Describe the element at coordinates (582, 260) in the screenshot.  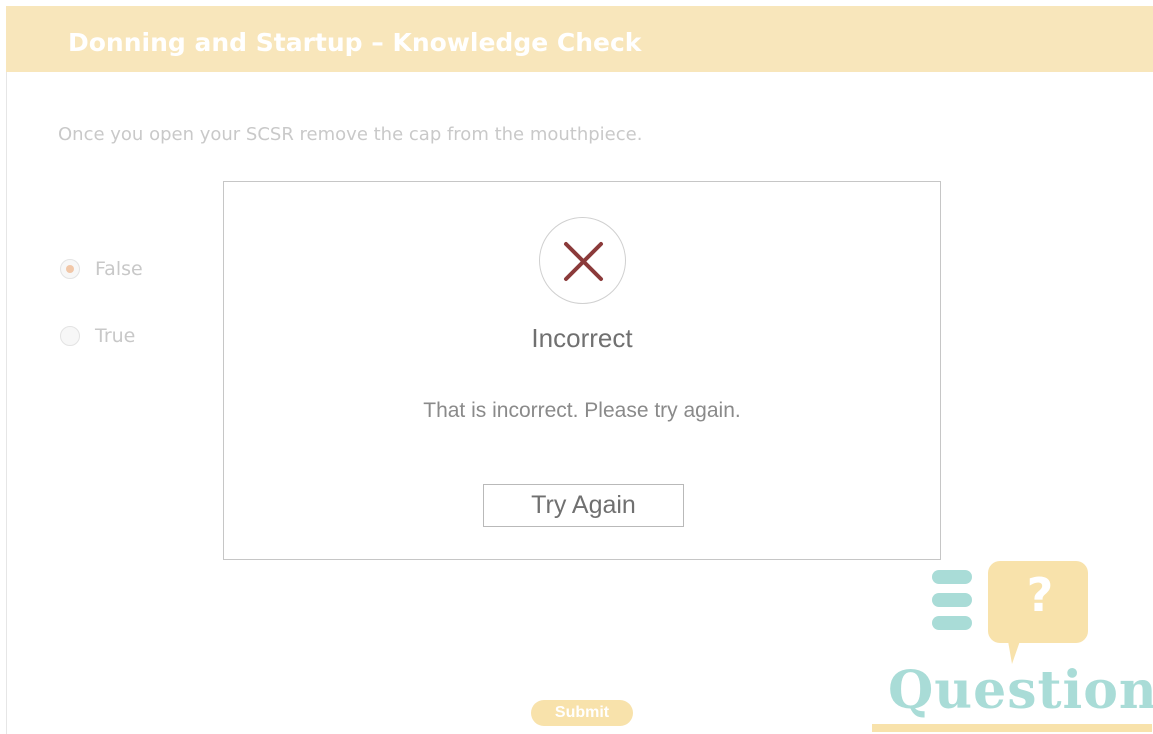
I see `x-icon` at that location.